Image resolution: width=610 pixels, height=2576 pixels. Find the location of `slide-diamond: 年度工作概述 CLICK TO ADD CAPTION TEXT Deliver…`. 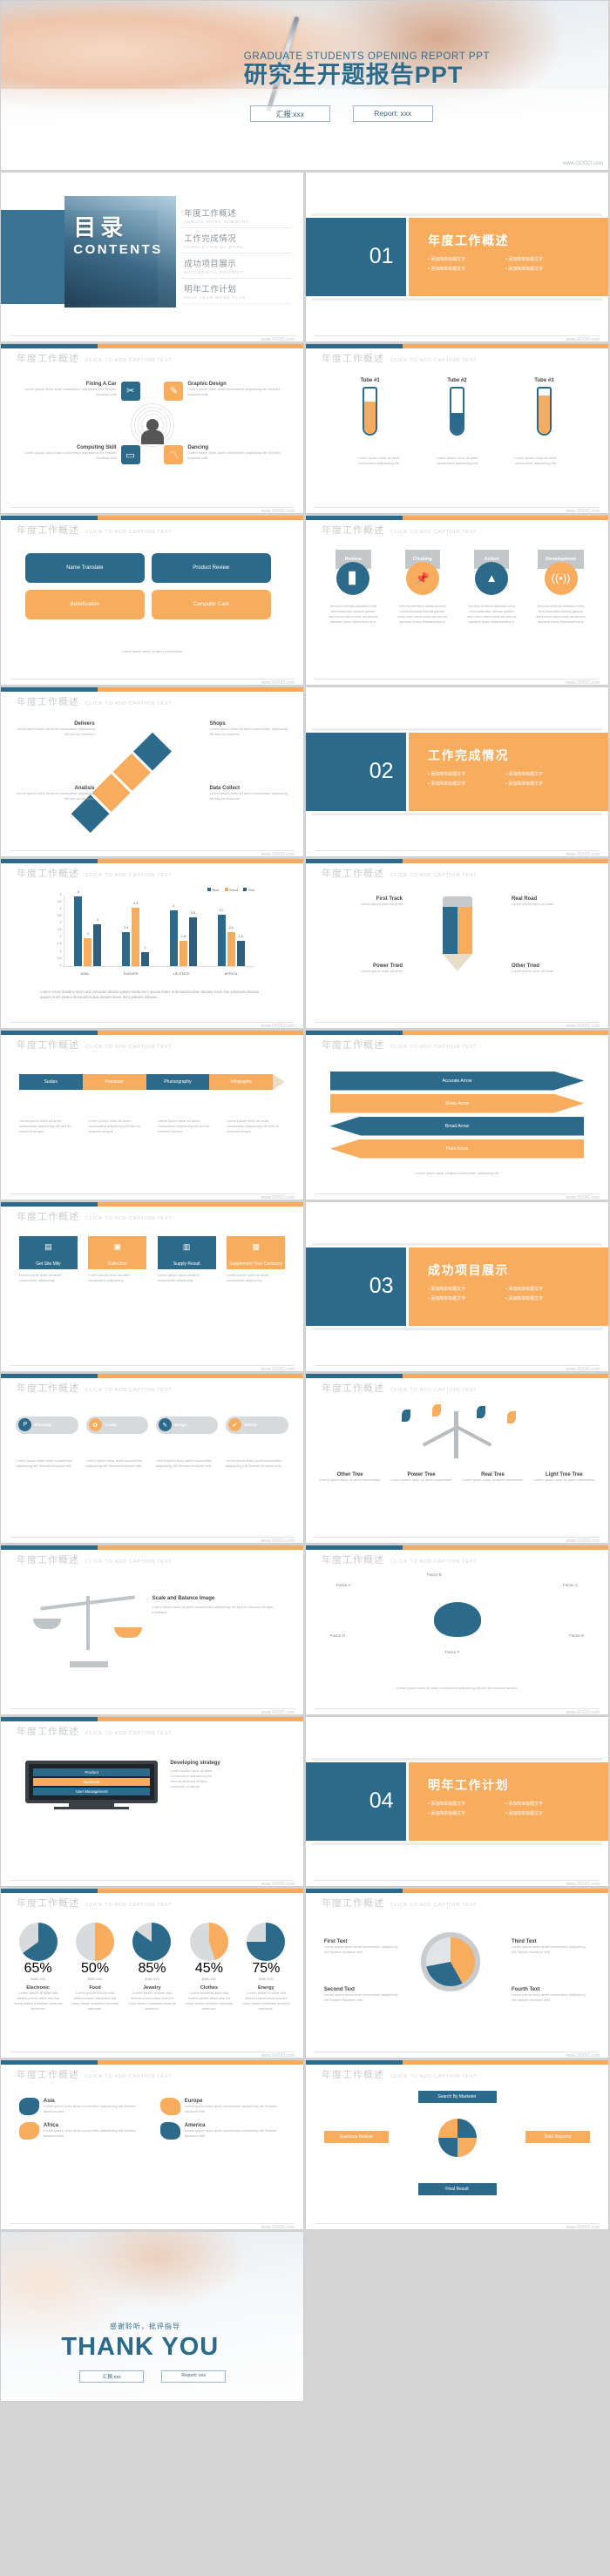

slide-diamond: 年度工作概述 CLICK TO ADD CAPTION TEXT Deliver… is located at coordinates (152, 771).